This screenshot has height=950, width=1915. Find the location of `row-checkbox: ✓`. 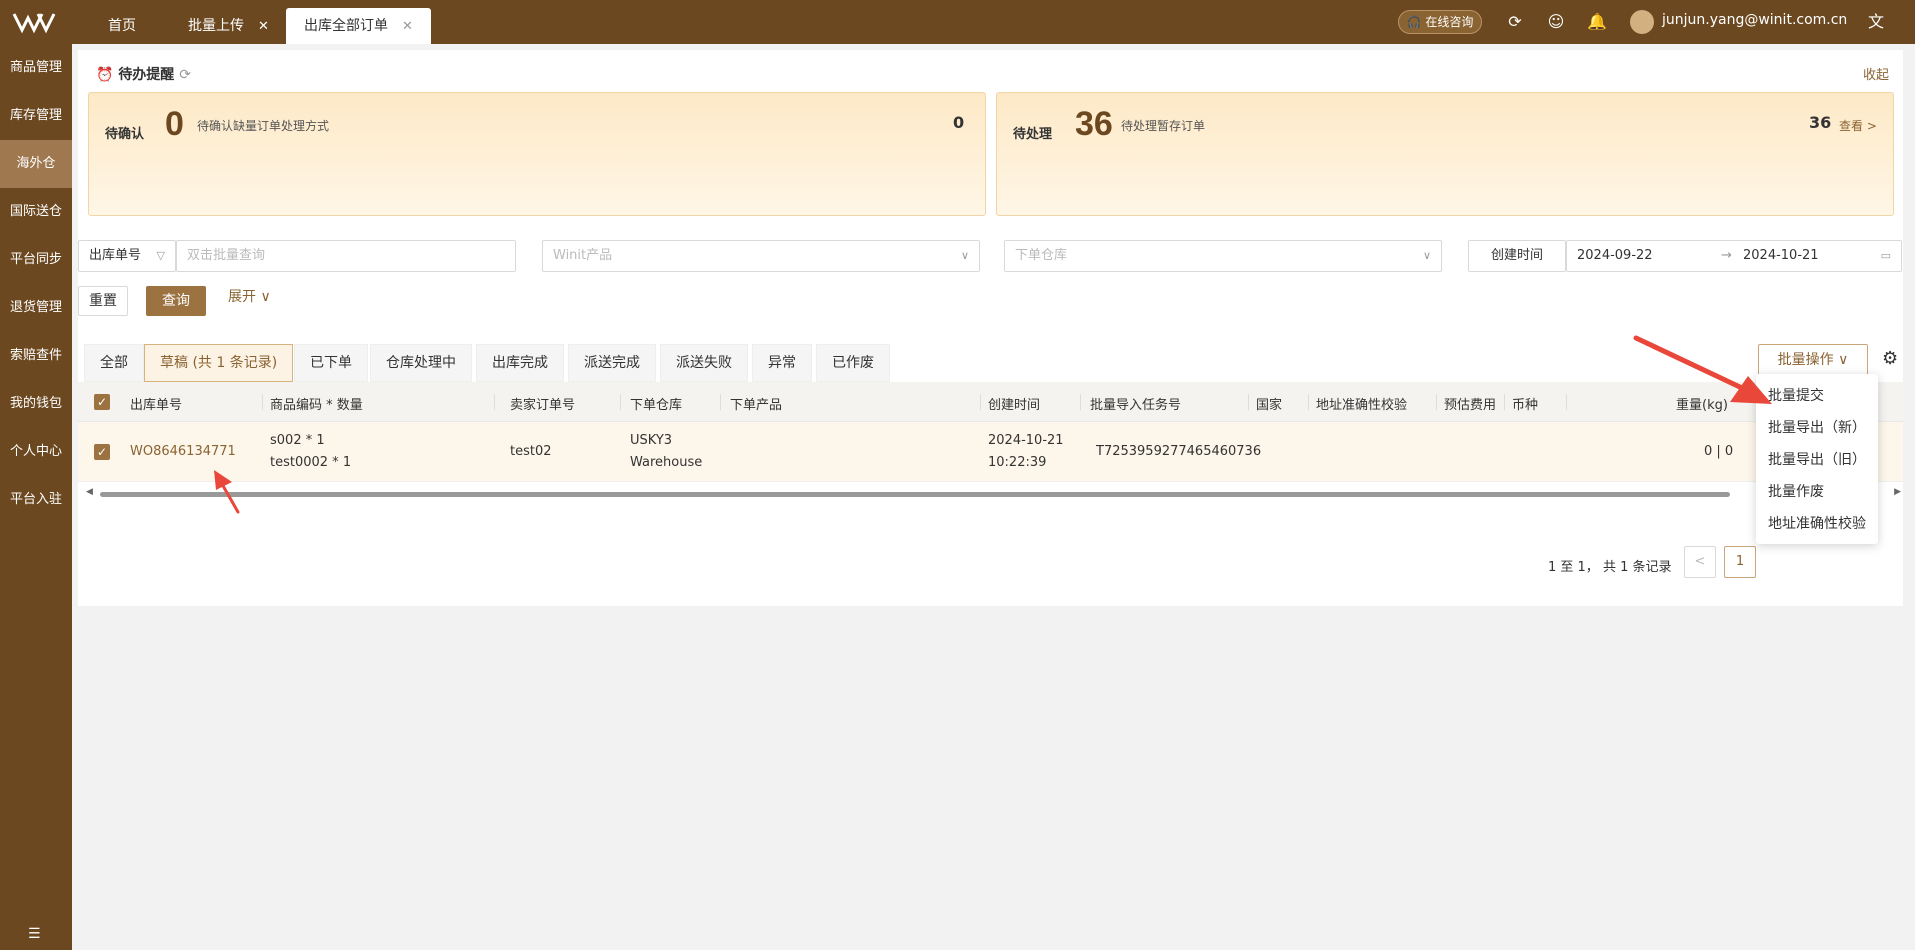

row-checkbox: ✓ is located at coordinates (102, 452).